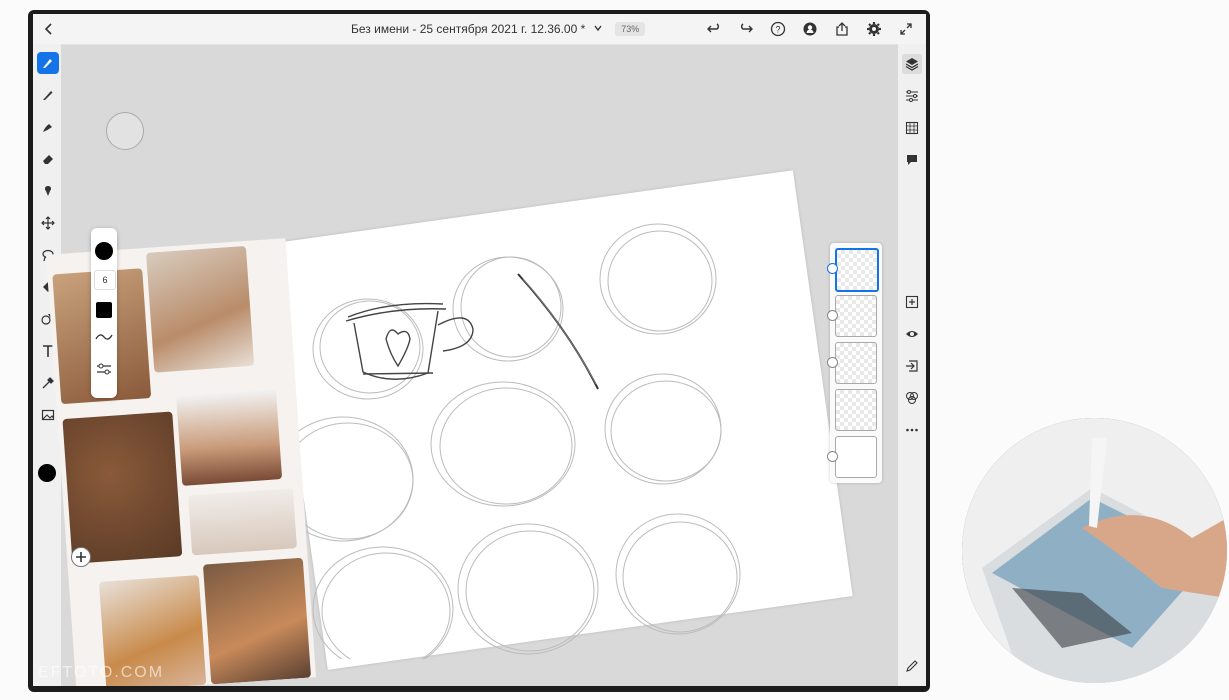 Image resolution: width=1229 pixels, height=700 pixels. Describe the element at coordinates (912, 666) in the screenshot. I see `pencil-icon` at that location.